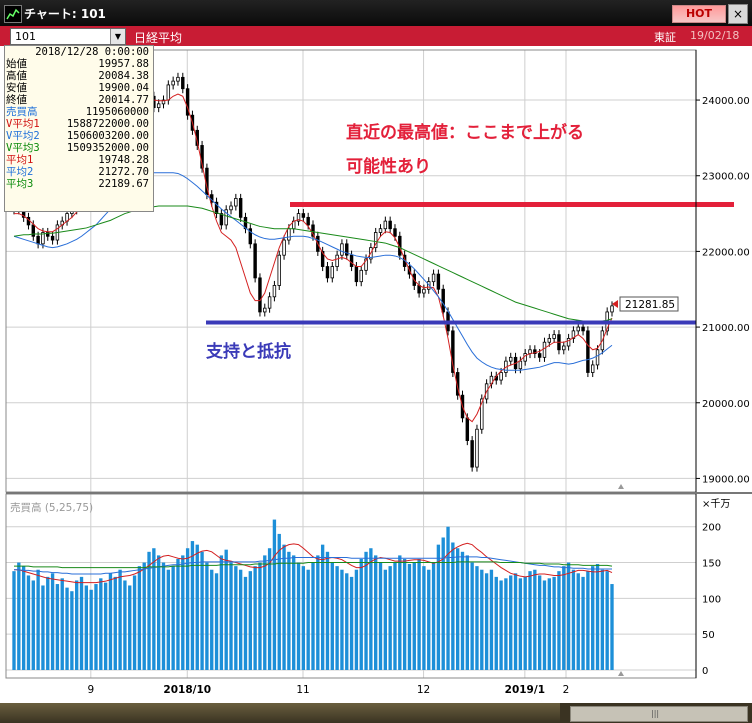  I want to click on support-annotation: 支持と抵抗, so click(248, 351).